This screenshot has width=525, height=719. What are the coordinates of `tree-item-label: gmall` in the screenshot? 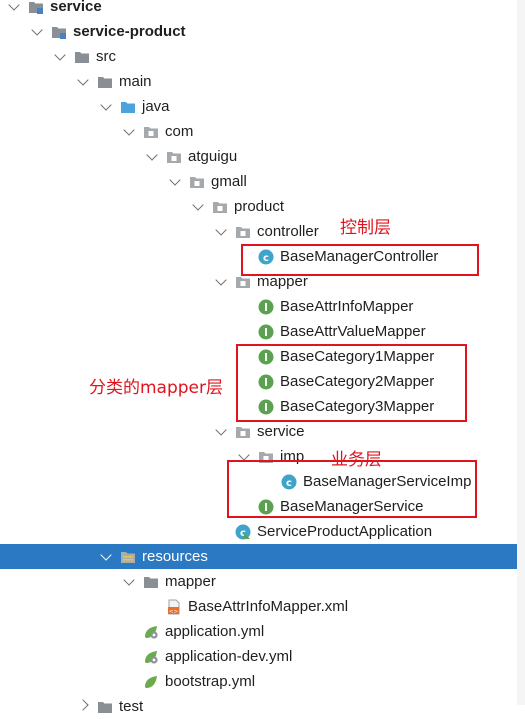 It's located at (229, 181).